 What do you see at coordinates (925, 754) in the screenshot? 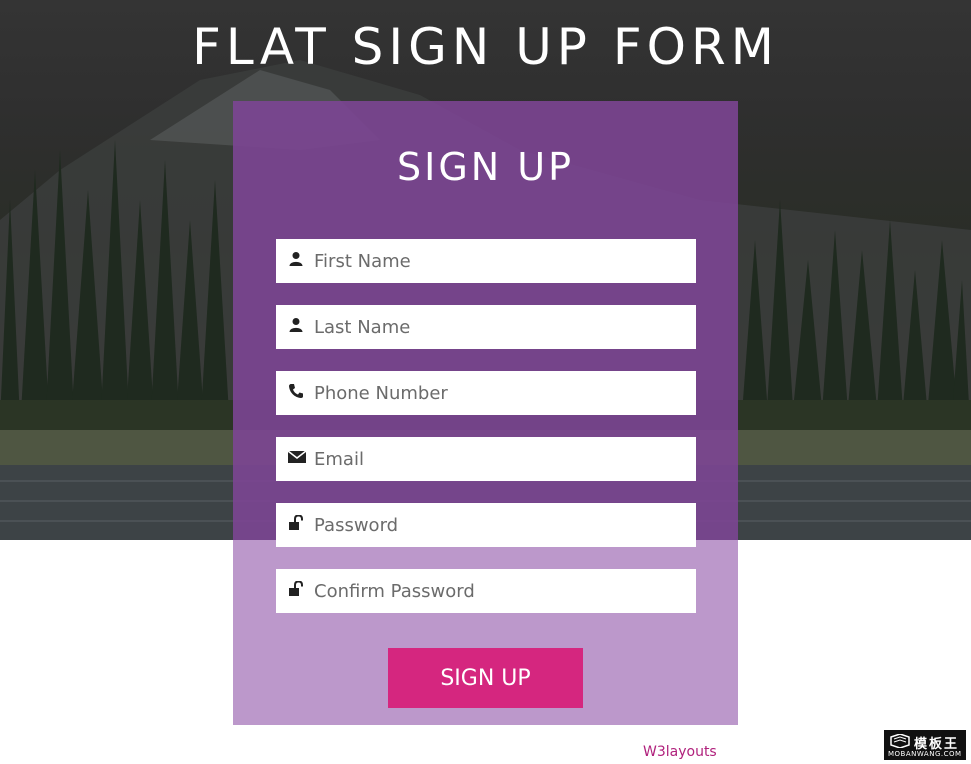
I see `watermark-site: MOBANWANG.COM` at bounding box center [925, 754].